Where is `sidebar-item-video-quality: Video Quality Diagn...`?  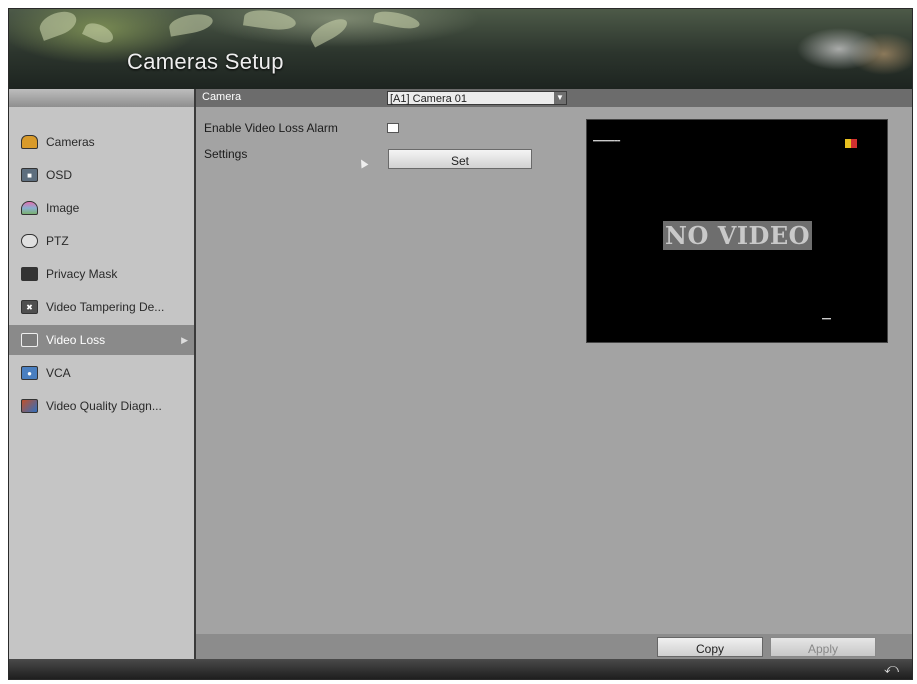 sidebar-item-video-quality: Video Quality Diagn... is located at coordinates (101, 406).